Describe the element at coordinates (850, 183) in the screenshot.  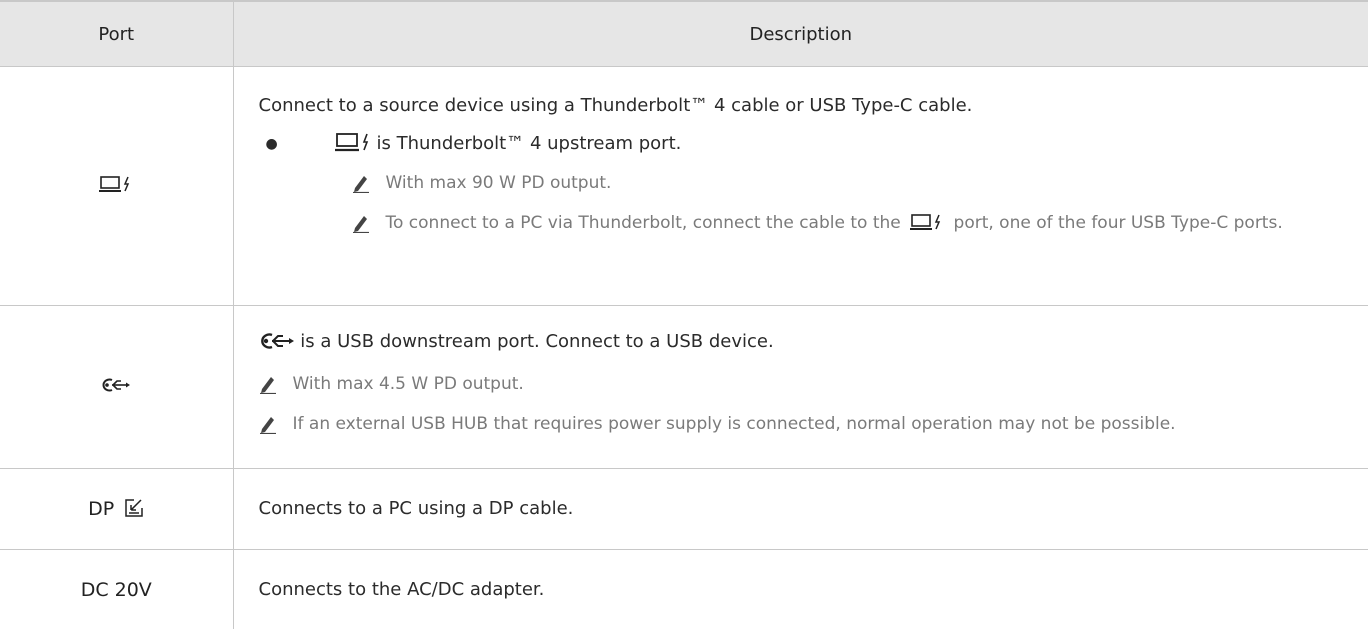
I see `note-item: With max 90 W PD output.` at that location.